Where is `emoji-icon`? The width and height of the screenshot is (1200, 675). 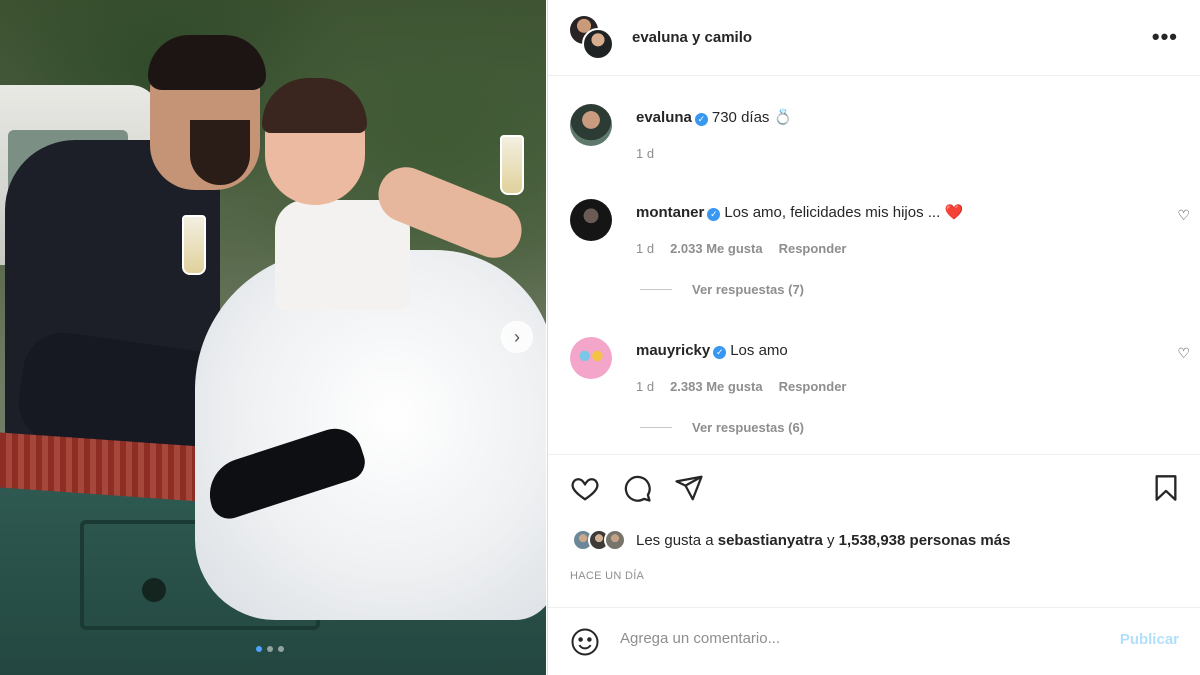 emoji-icon is located at coordinates (585, 642).